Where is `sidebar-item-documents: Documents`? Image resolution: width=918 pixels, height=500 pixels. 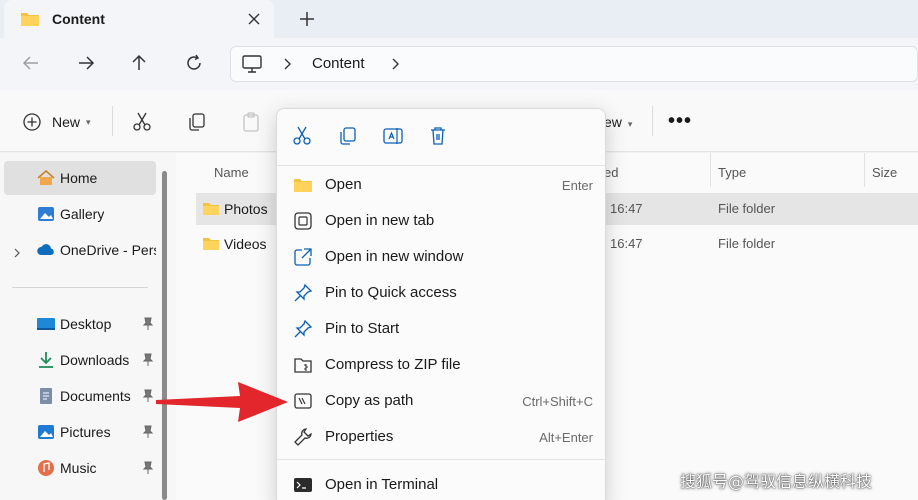 sidebar-item-documents: Documents is located at coordinates (80, 396).